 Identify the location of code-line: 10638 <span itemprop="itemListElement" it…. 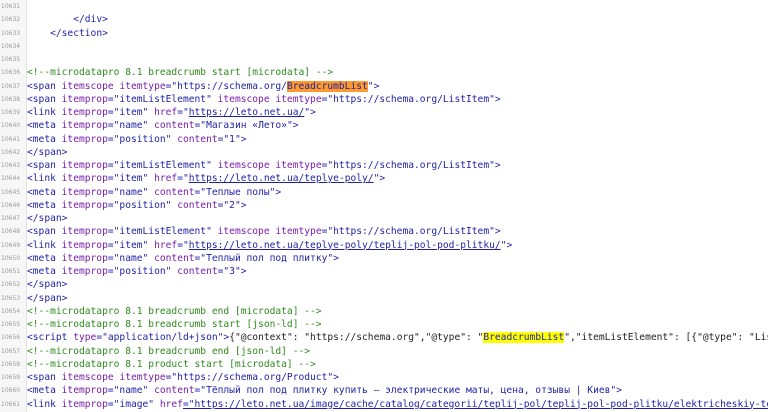
(384, 99).